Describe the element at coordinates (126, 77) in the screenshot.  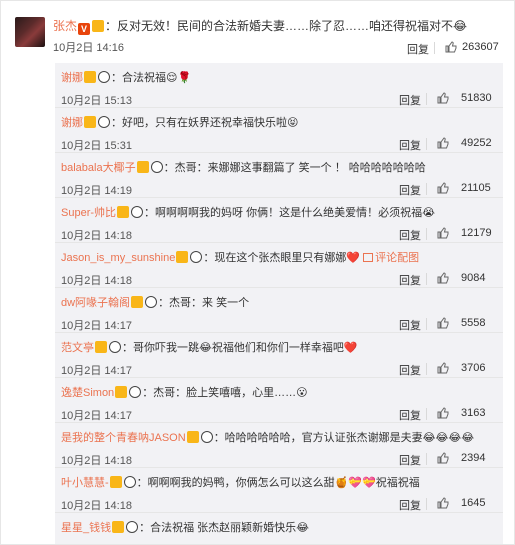
I see `reply-line: 谢娜 ：合法祝福😌🌹` at that location.